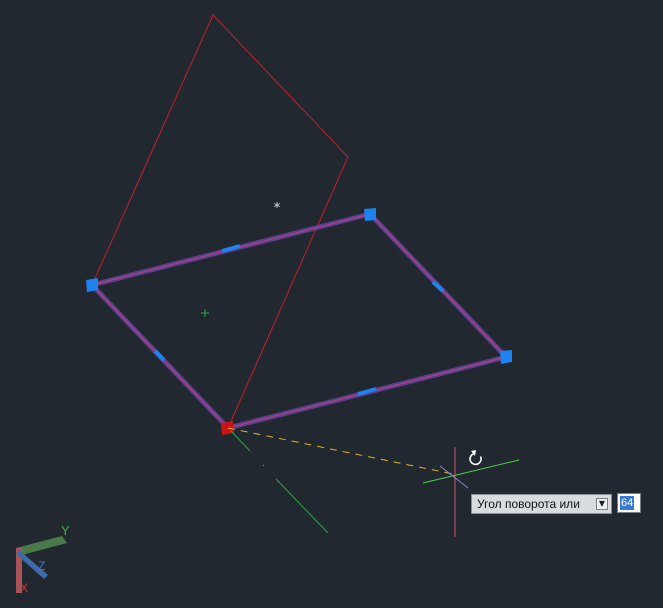 The height and width of the screenshot is (608, 663). I want to click on snap-marker-icon: *, so click(277, 208).